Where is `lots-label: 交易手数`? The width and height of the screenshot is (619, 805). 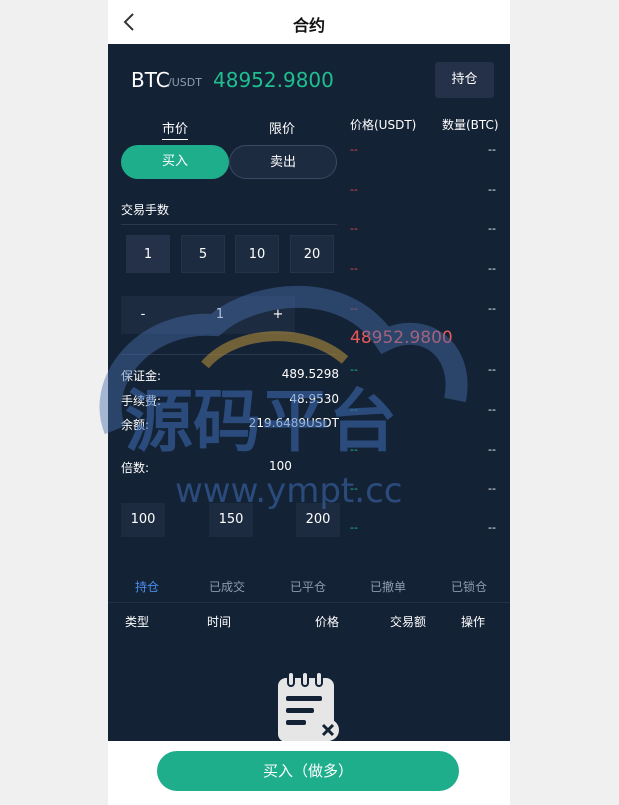 lots-label: 交易手数 is located at coordinates (145, 210).